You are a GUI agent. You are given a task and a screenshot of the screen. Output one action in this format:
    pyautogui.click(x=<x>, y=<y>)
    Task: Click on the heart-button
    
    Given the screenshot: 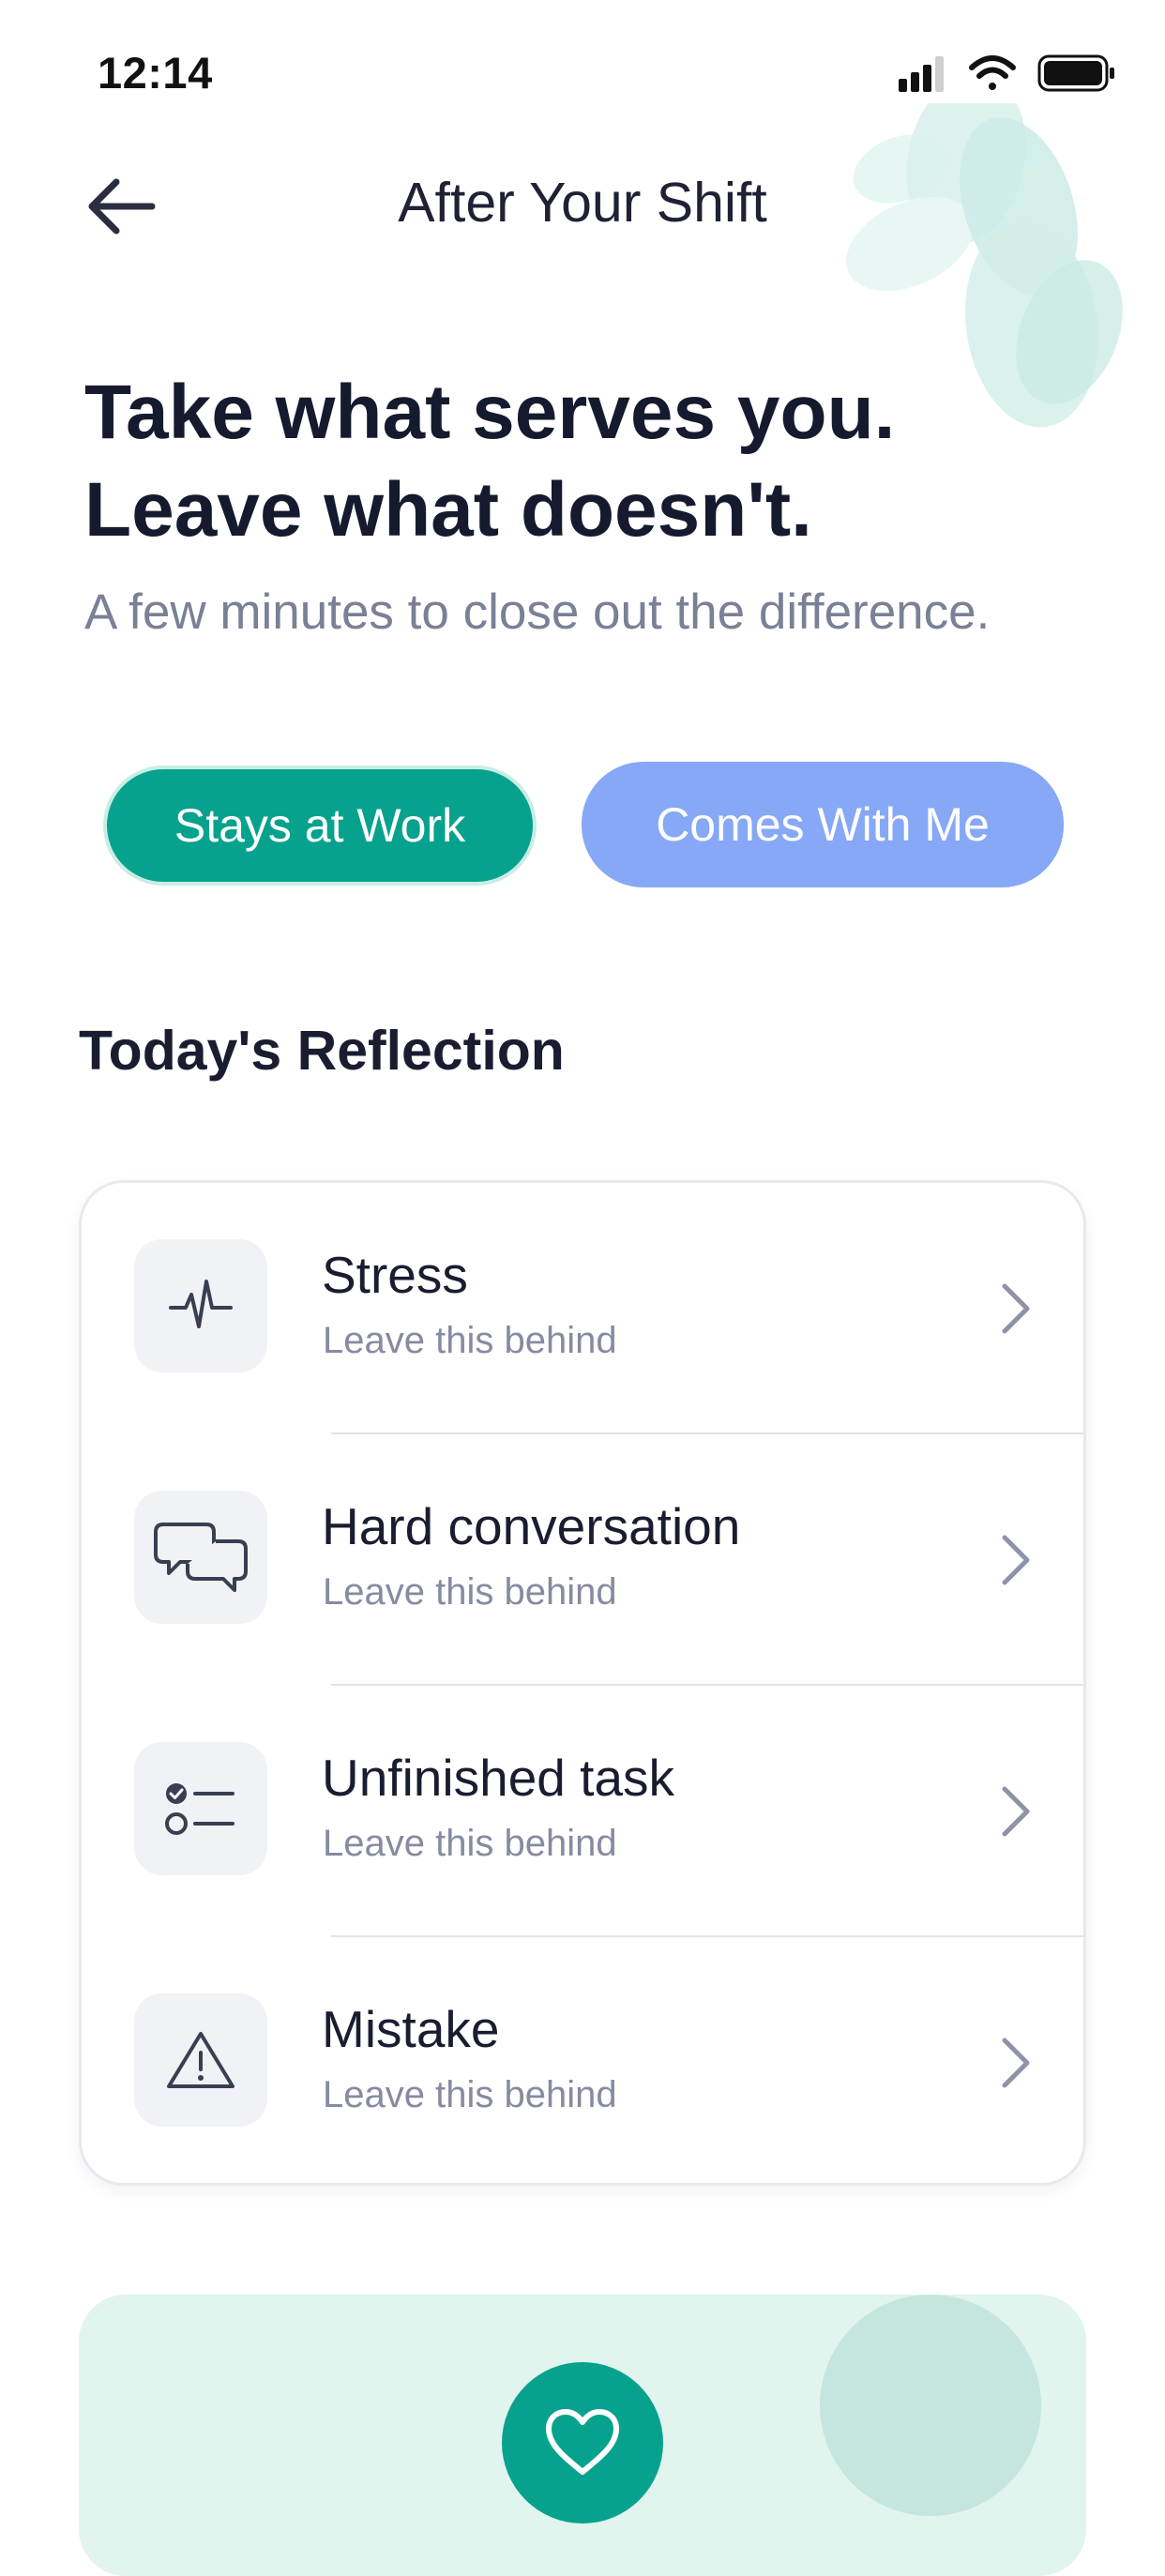 What is the action you would take?
    pyautogui.click(x=582, y=2442)
    